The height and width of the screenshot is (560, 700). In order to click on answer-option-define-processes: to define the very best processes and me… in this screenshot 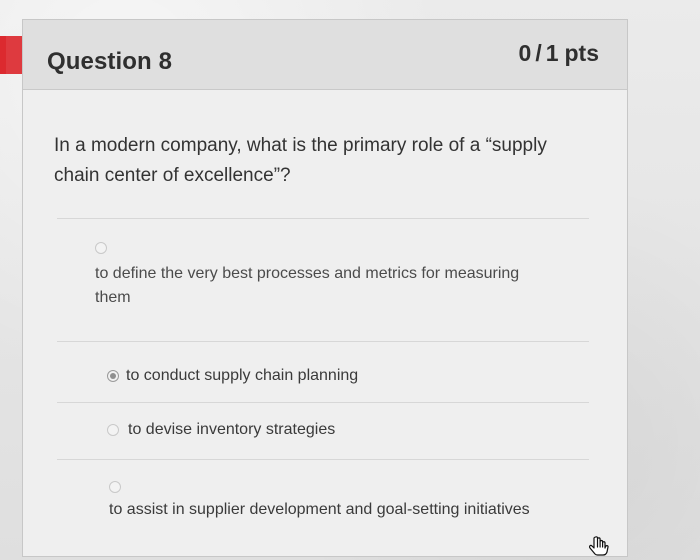, I will do `click(325, 273)`.